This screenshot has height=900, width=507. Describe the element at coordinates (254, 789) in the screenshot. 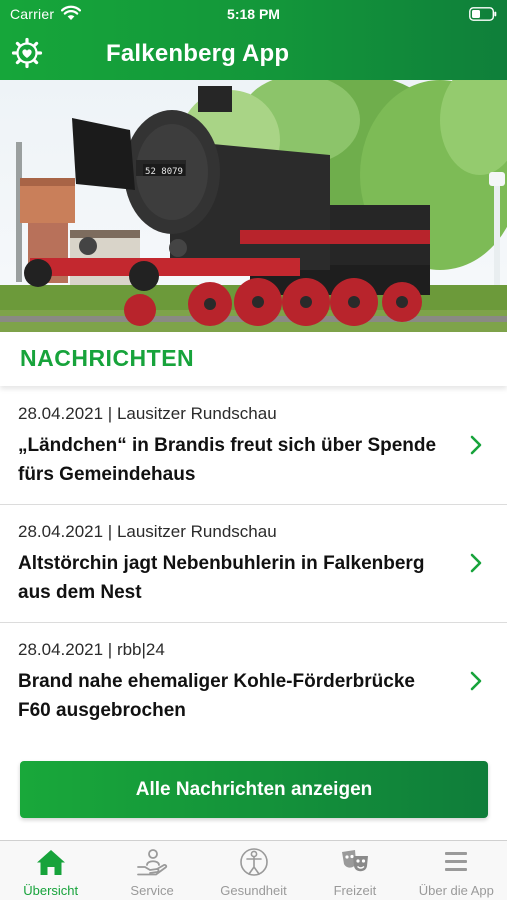

I see `all-news-button: Alle Nachrichten anzeigen` at that location.